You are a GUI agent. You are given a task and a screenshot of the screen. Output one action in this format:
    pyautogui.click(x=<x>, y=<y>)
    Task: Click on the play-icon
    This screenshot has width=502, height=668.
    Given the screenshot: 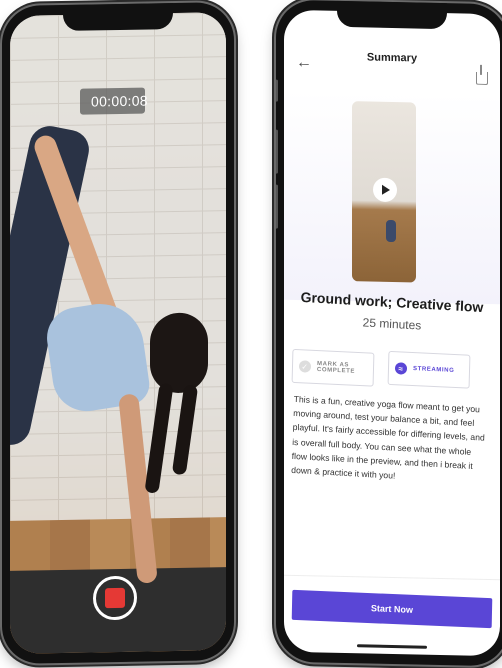 What is the action you would take?
    pyautogui.click(x=385, y=190)
    